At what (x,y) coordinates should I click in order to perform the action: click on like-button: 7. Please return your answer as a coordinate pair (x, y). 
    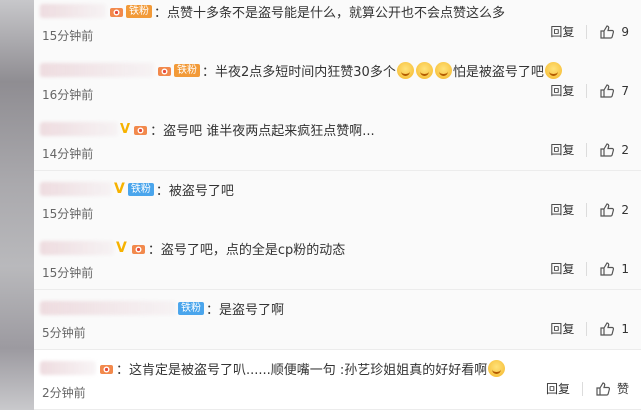
    Looking at the image, I should click on (614, 91).